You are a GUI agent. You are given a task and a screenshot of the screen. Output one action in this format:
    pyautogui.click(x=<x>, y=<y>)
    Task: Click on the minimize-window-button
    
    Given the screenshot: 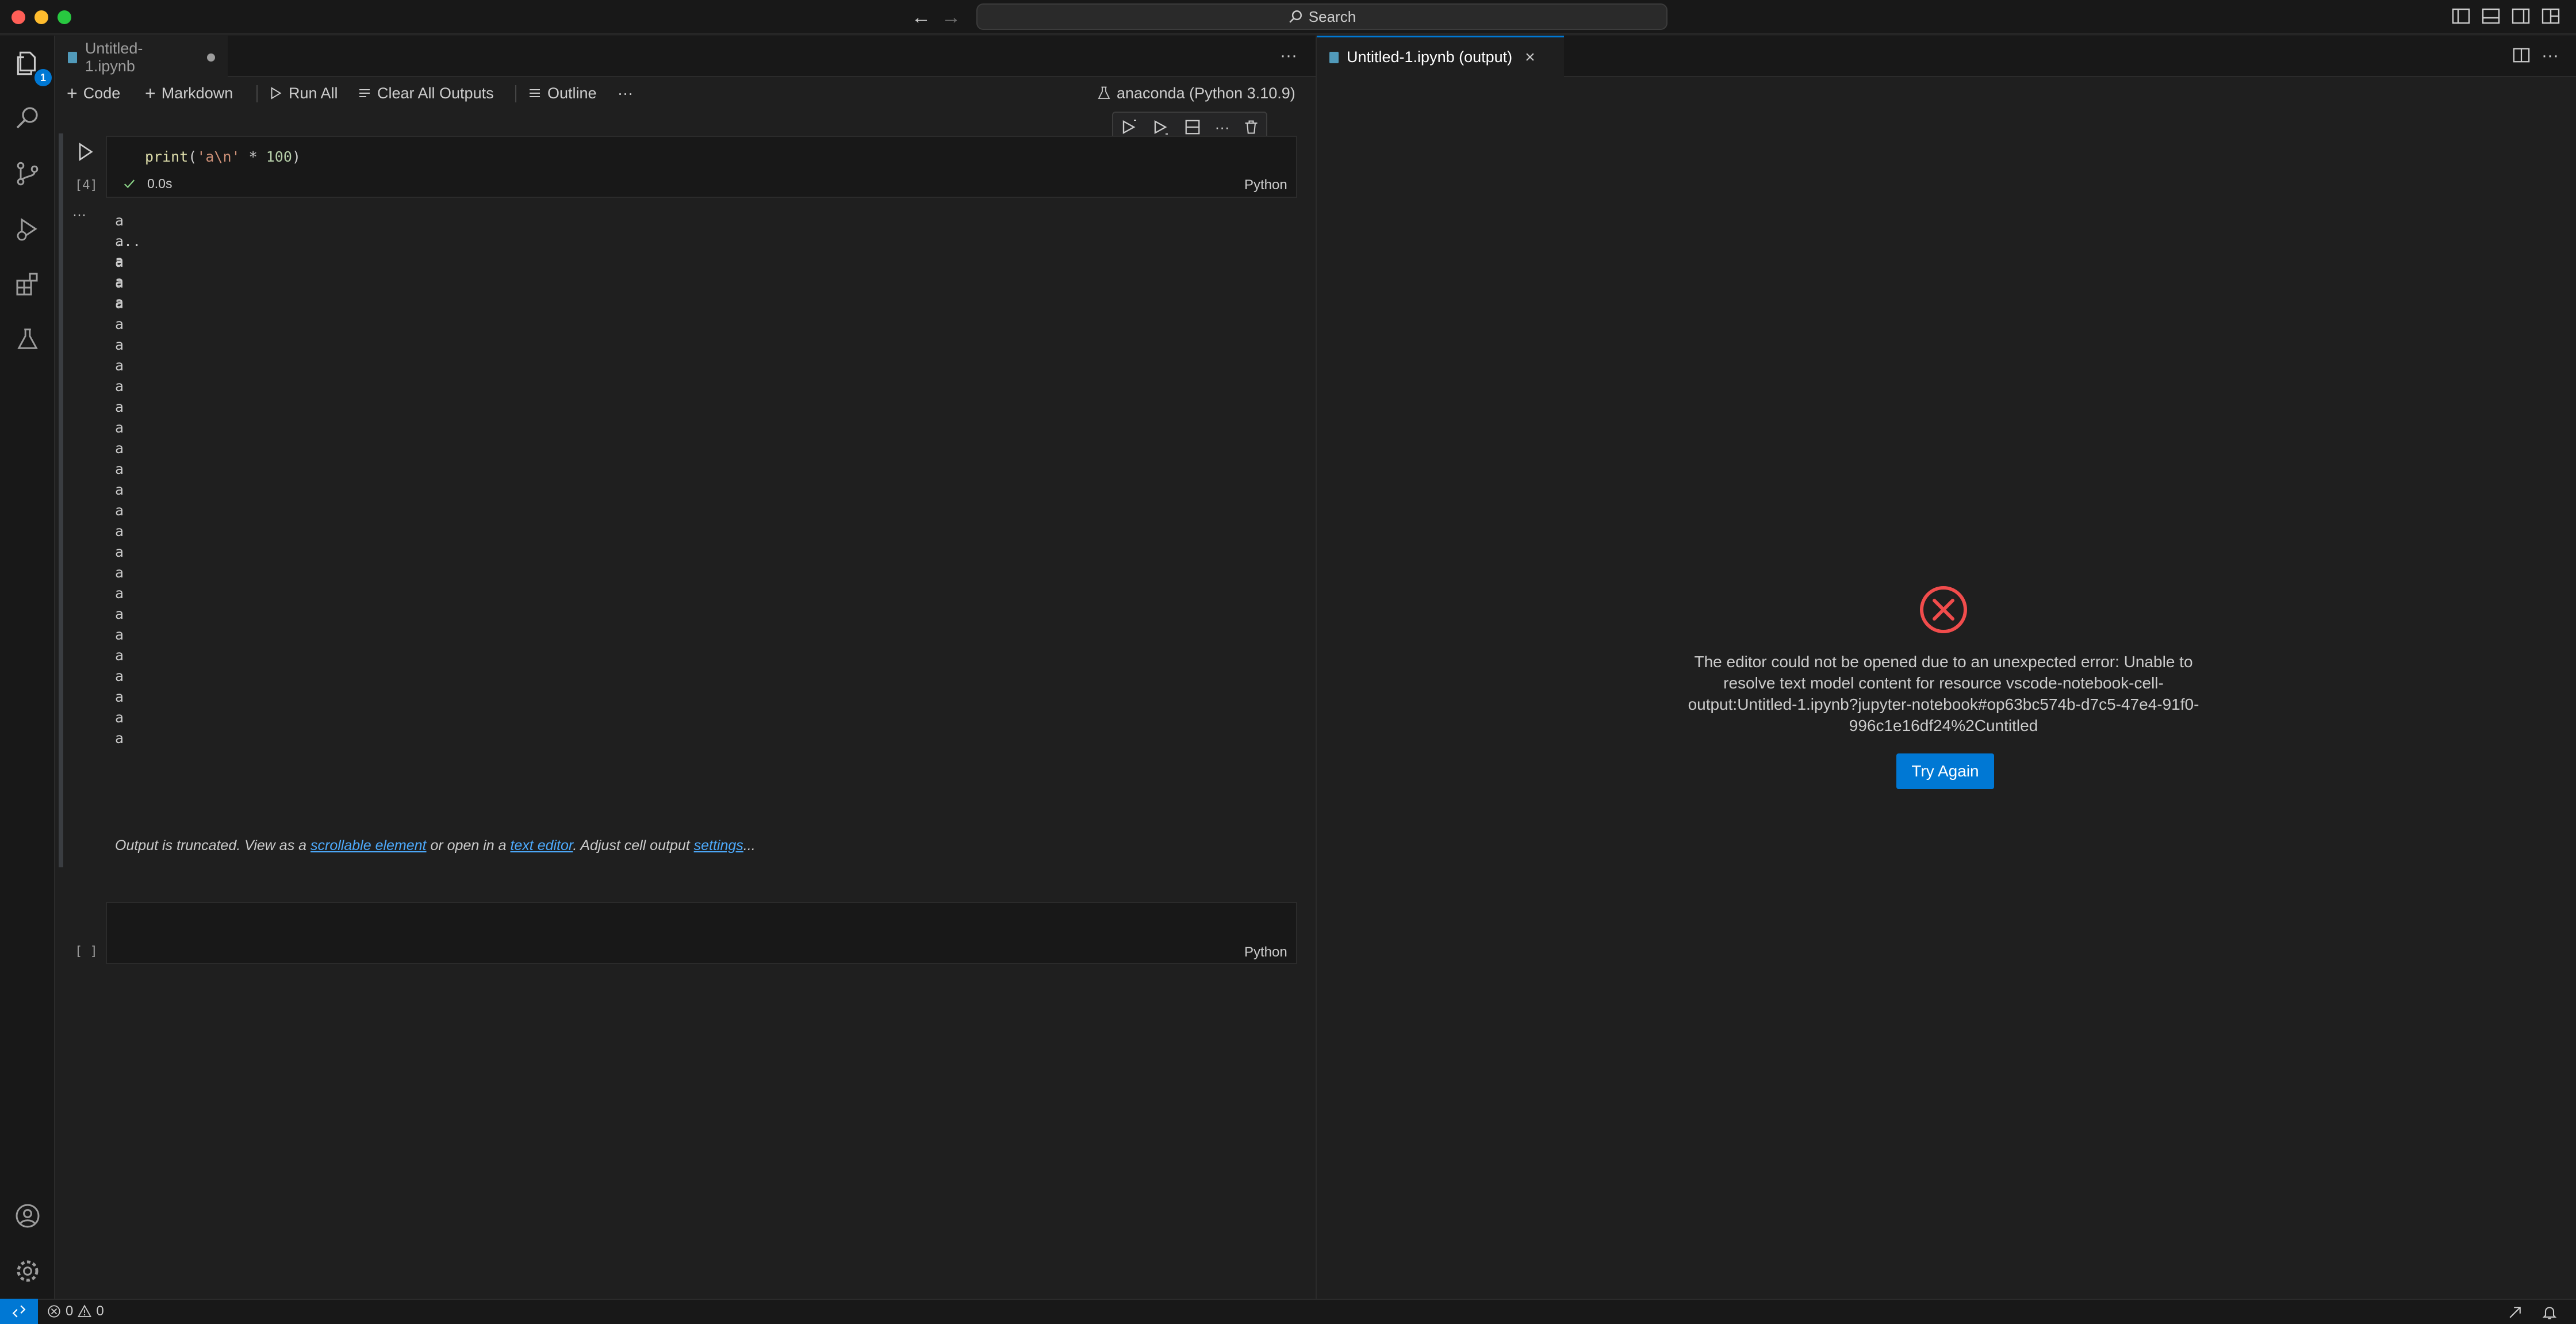 What is the action you would take?
    pyautogui.click(x=41, y=17)
    